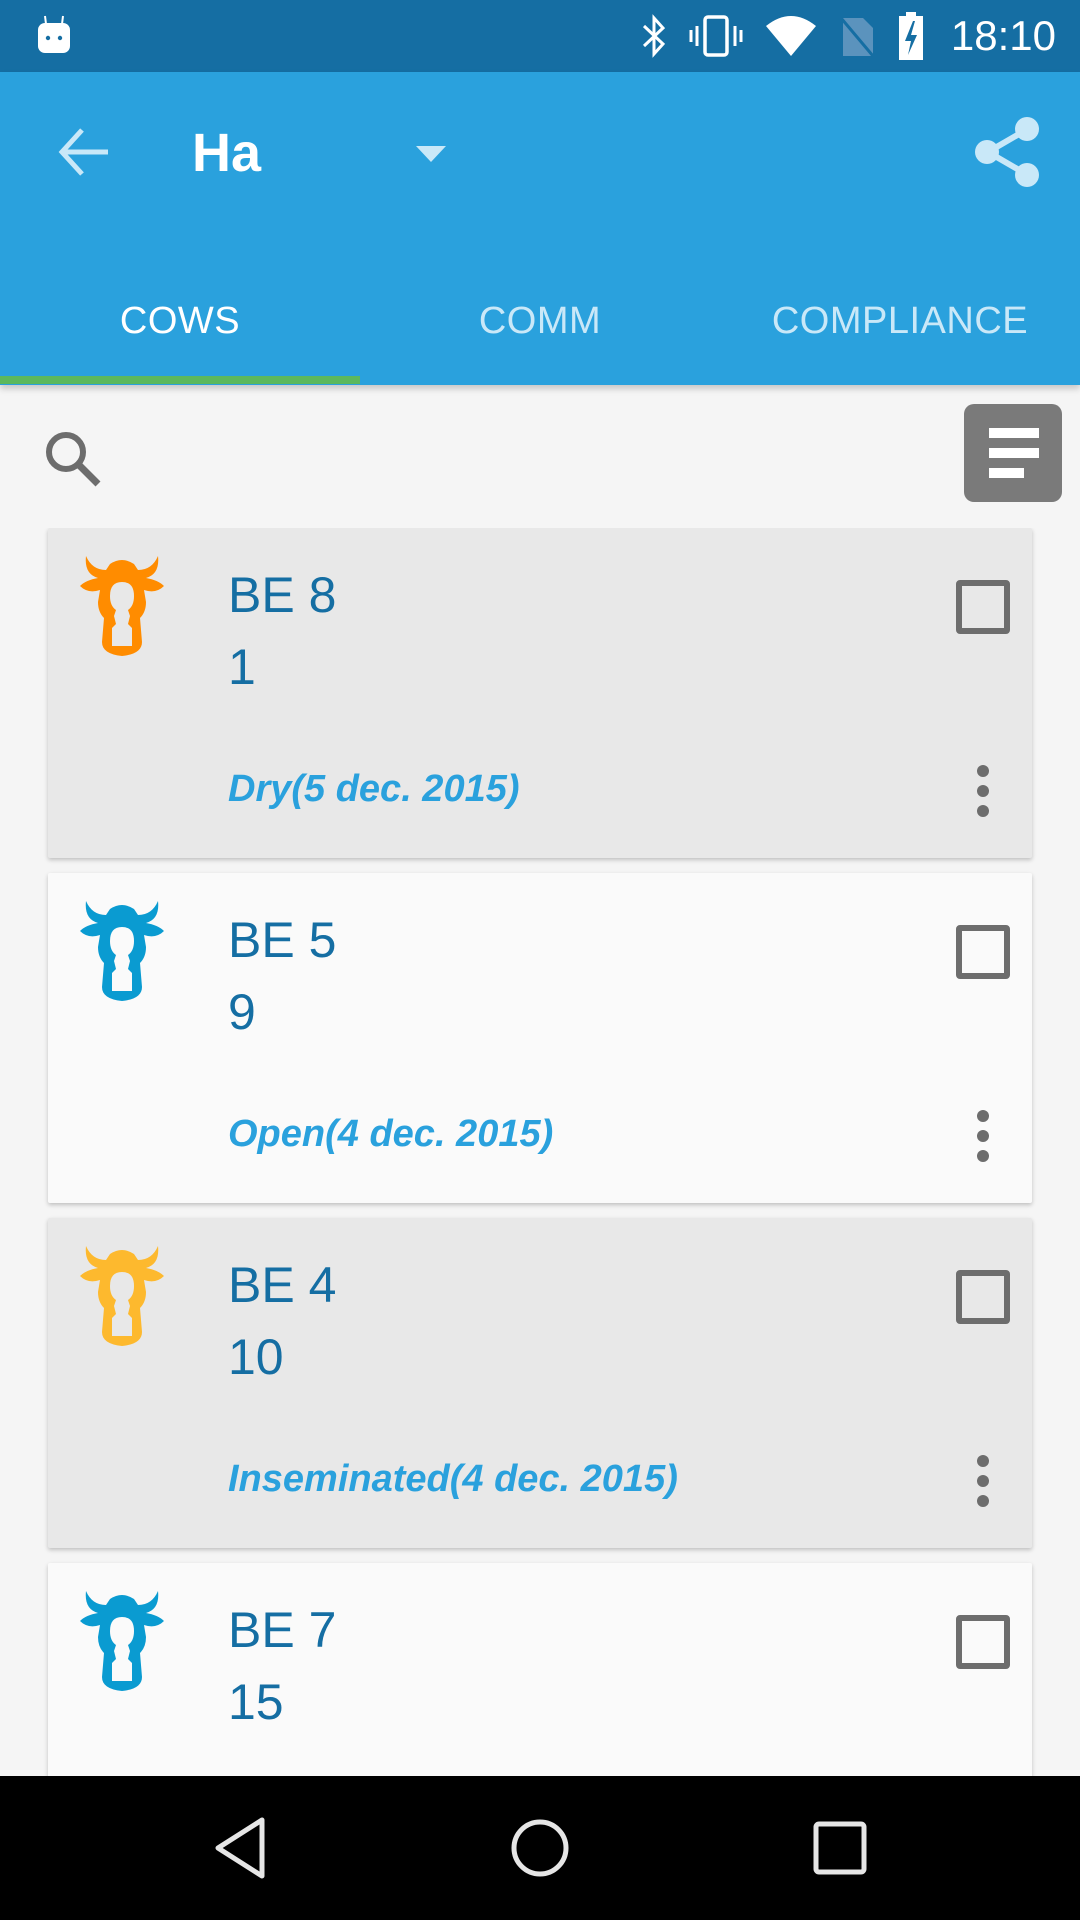  Describe the element at coordinates (653, 36) in the screenshot. I see `bluetooth-icon` at that location.